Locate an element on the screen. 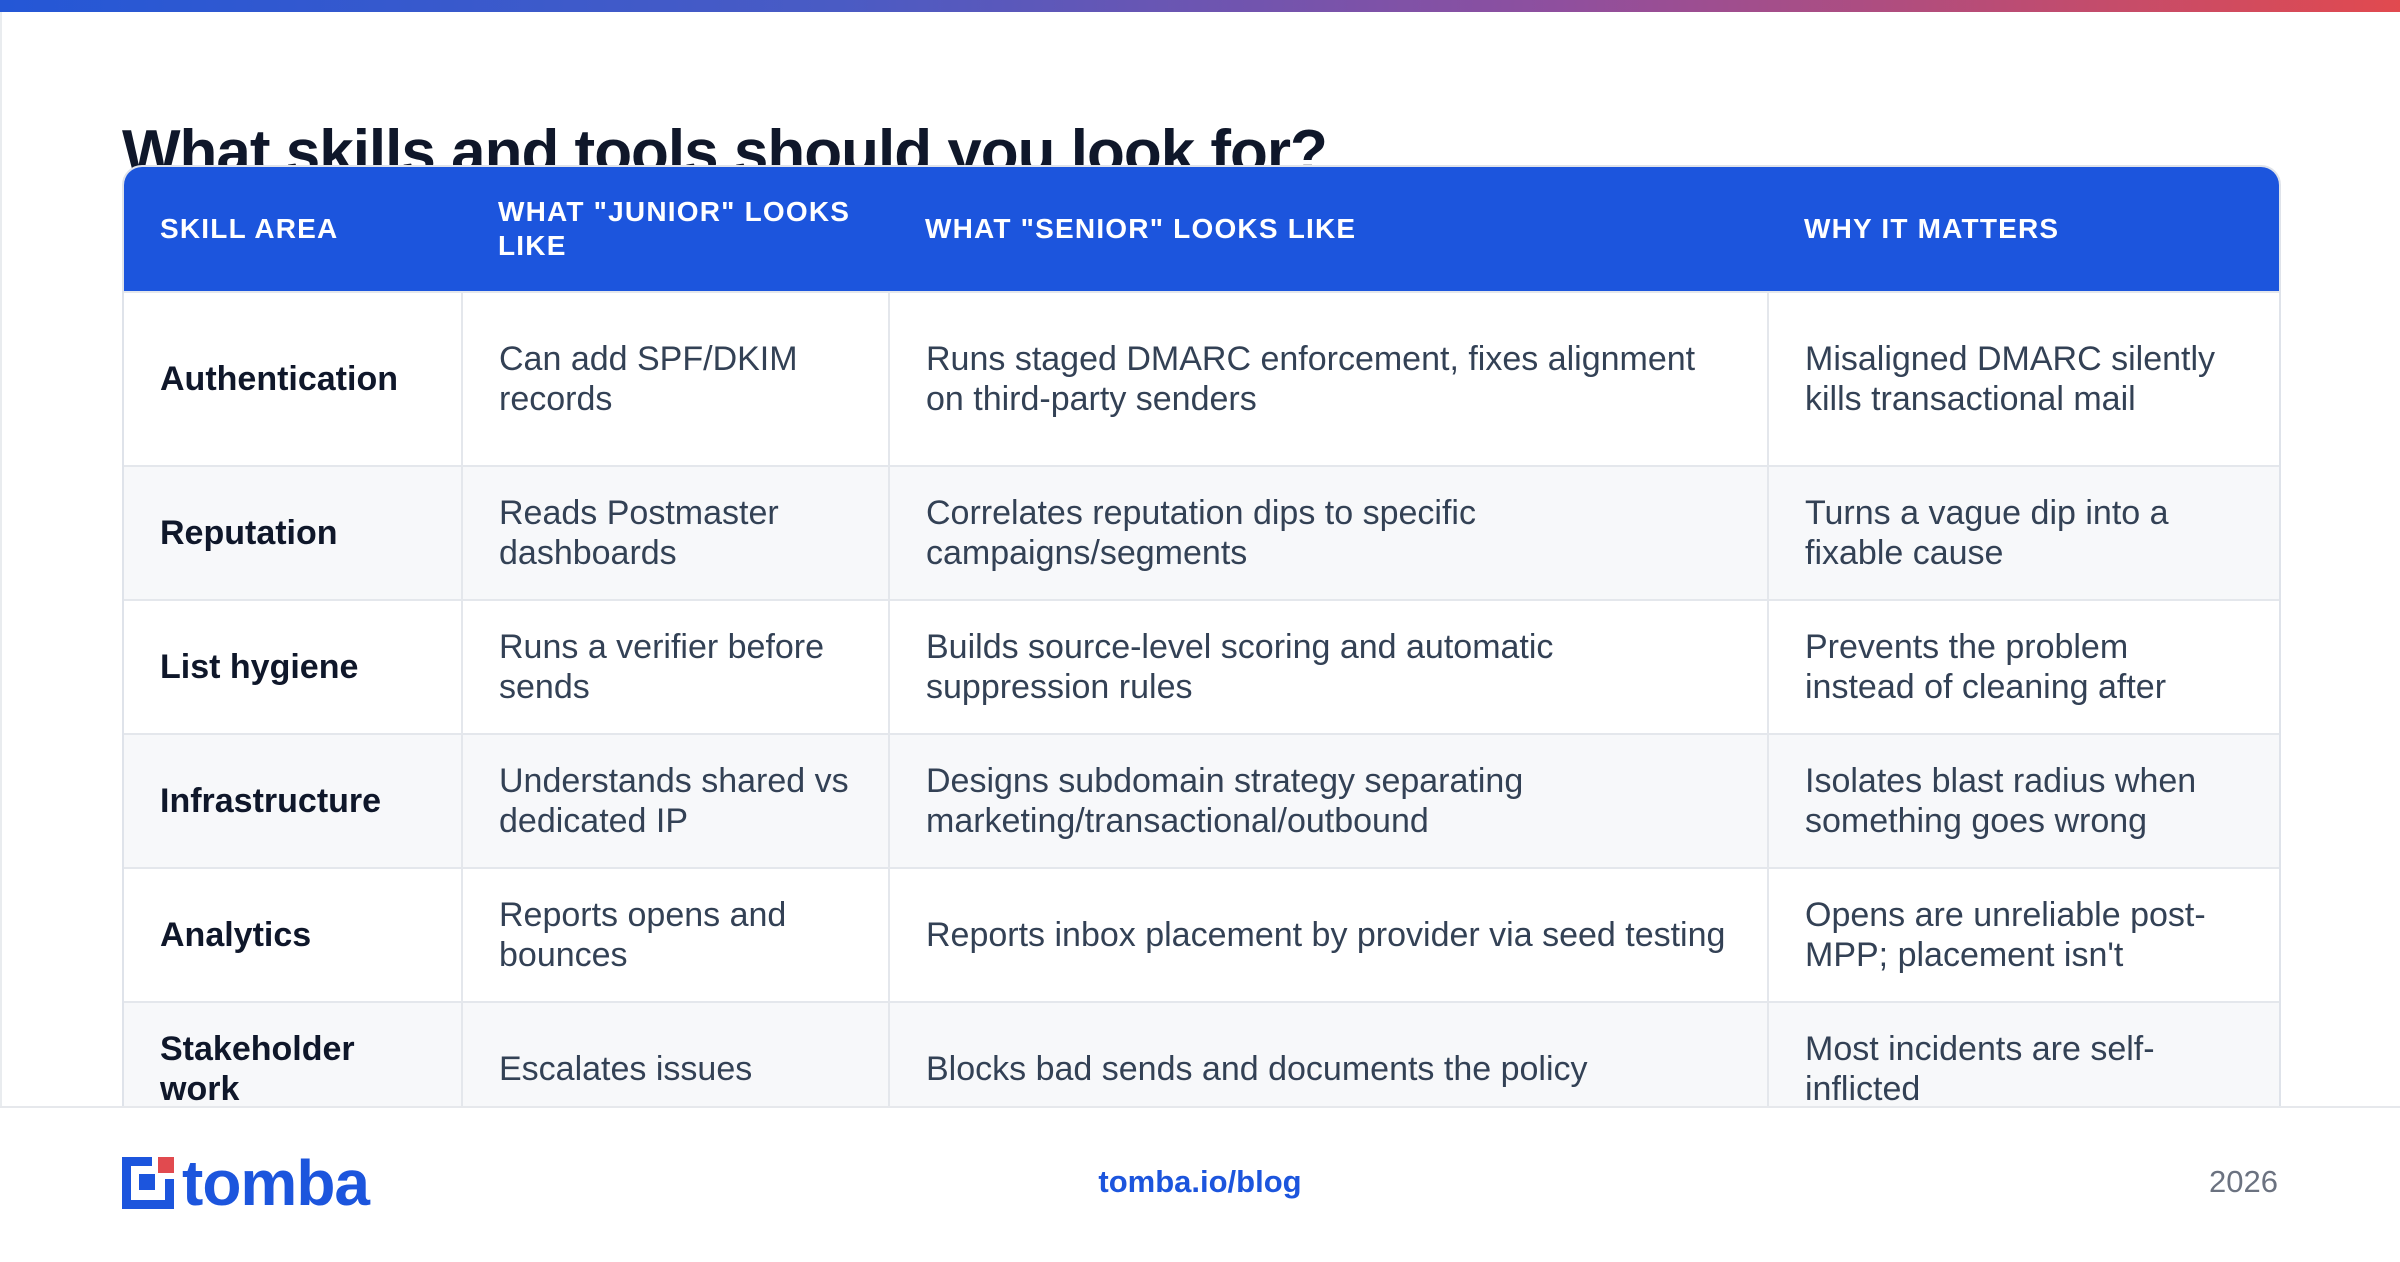 The height and width of the screenshot is (1262, 2400). header-skill-area: SKILL AREA is located at coordinates (293, 229).